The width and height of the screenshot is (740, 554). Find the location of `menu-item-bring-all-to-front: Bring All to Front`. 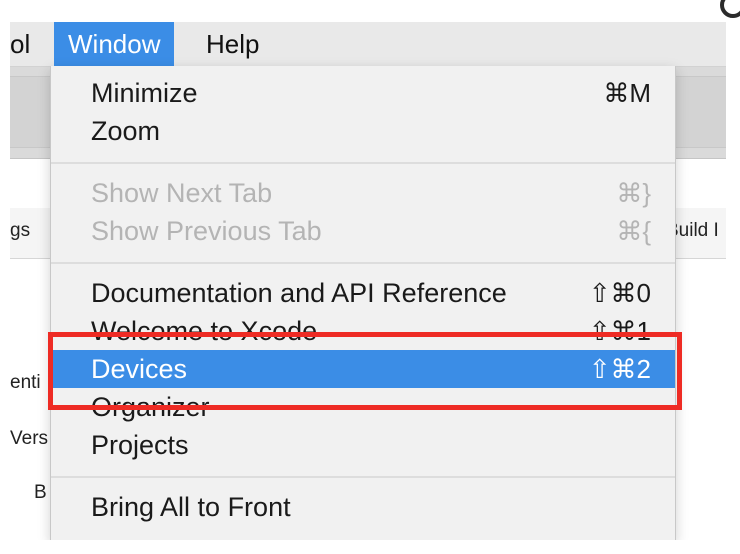

menu-item-bring-all-to-front: Bring All to Front is located at coordinates (363, 507).